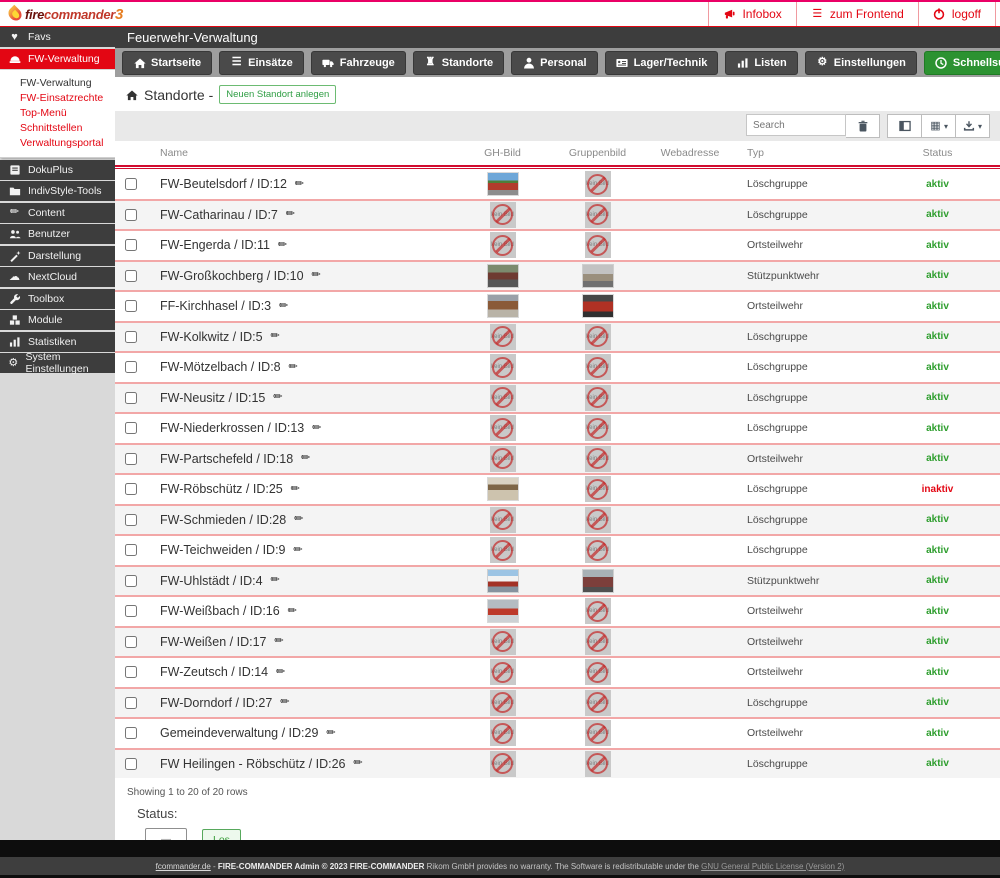 This screenshot has width=1000, height=878. I want to click on tab-schnellsuche: Schnellsuche, so click(961, 62).